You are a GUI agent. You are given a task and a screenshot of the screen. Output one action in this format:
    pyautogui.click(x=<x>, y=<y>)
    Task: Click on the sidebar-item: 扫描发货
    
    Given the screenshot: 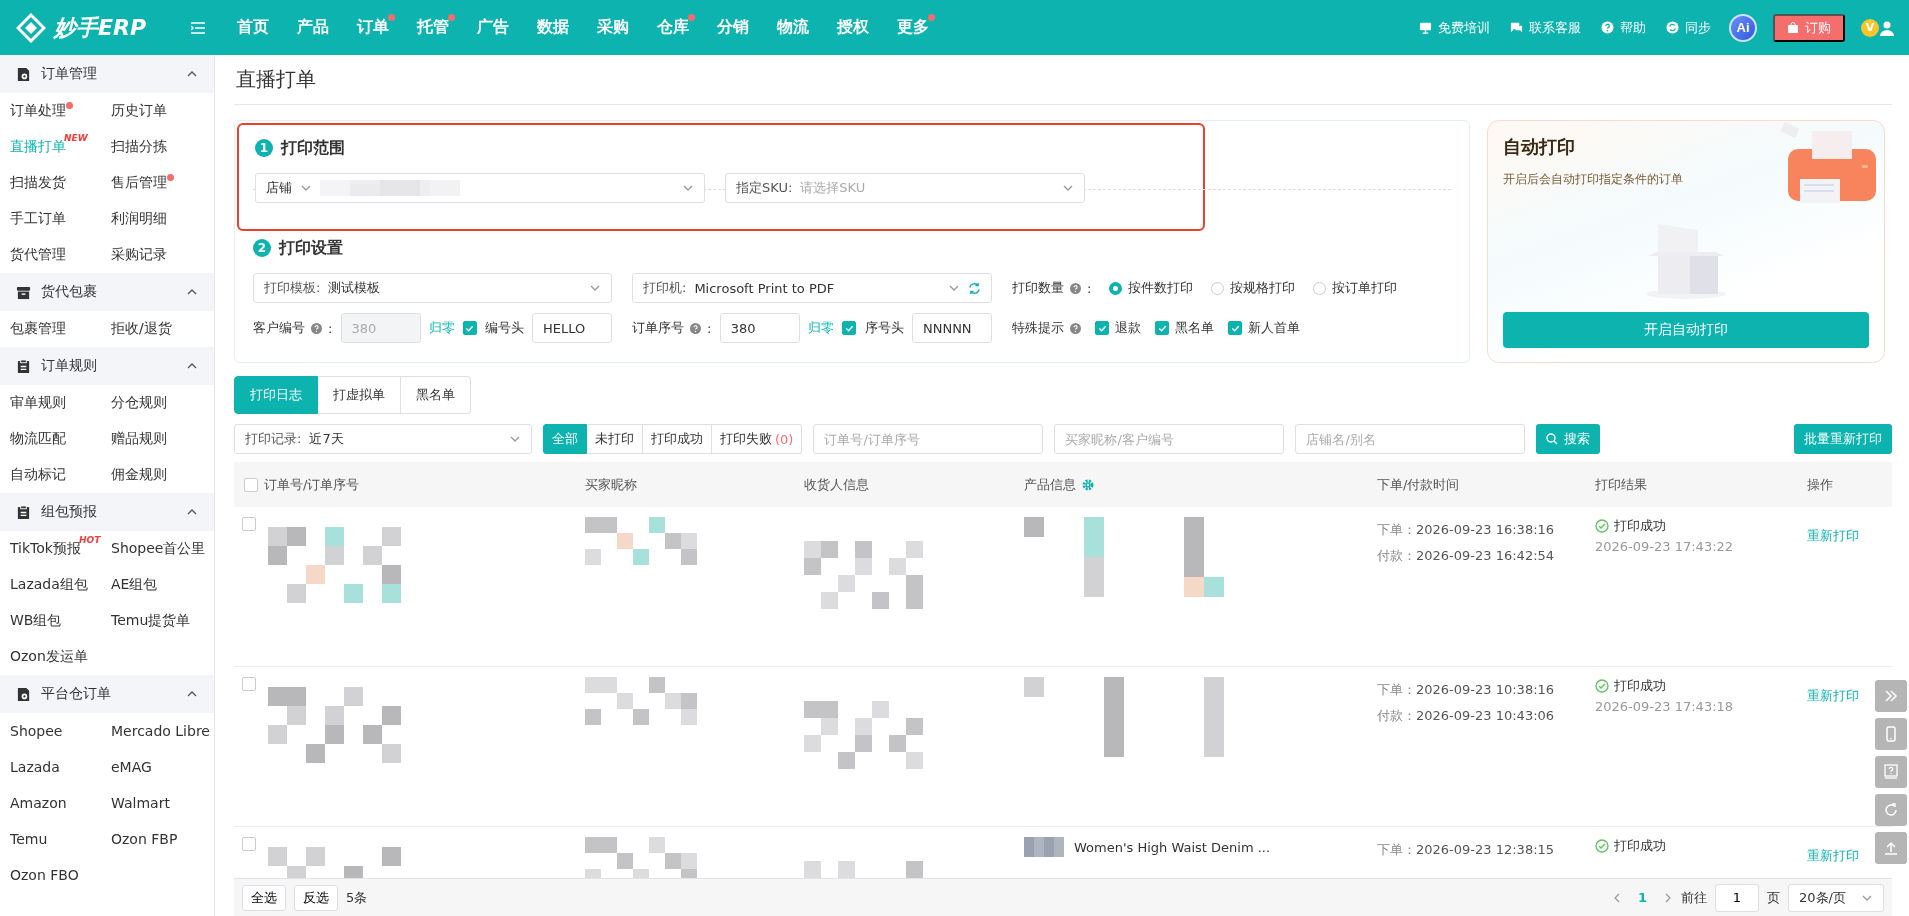 What is the action you would take?
    pyautogui.click(x=50, y=183)
    